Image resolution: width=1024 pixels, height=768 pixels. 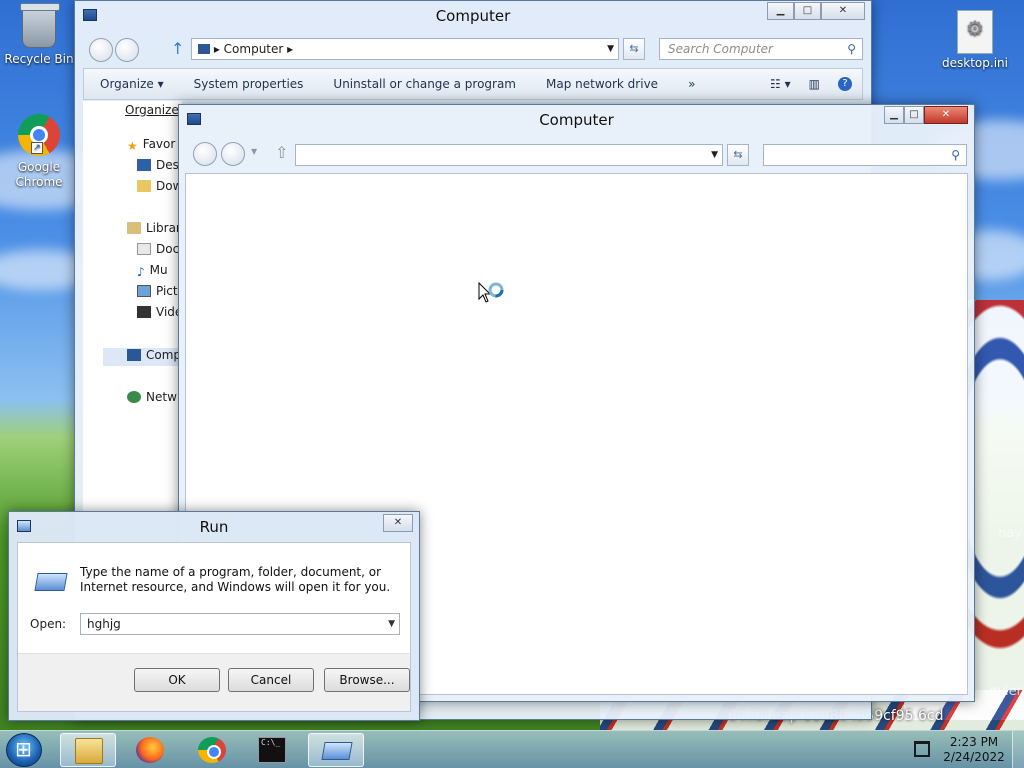 I want to click on videos-icon, so click(x=144, y=312).